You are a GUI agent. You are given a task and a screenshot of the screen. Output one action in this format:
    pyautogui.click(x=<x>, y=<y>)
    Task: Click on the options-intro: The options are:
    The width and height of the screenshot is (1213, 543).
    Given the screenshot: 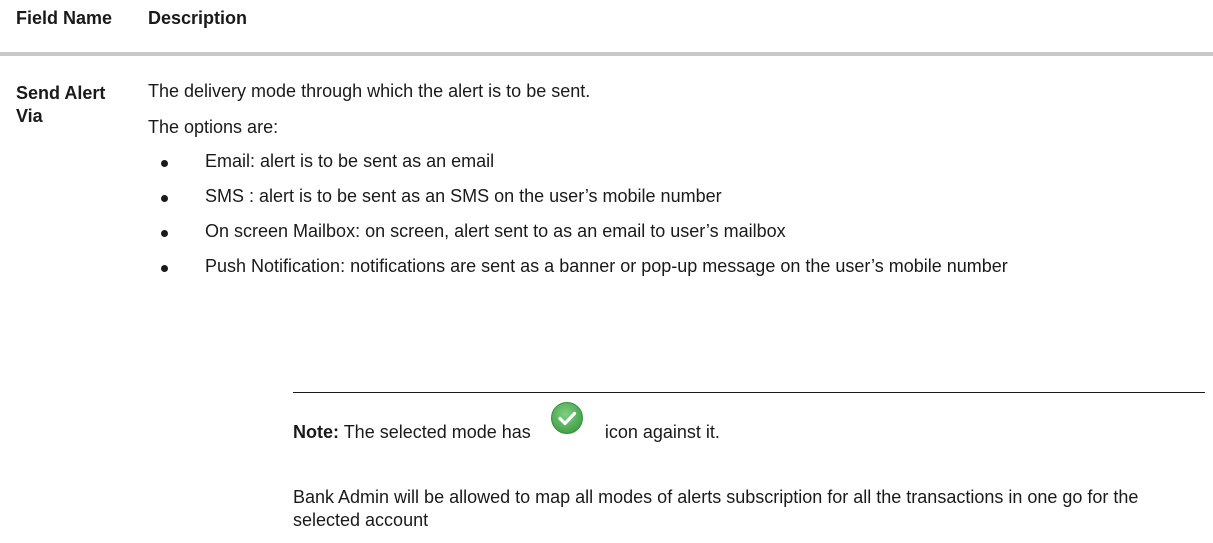 What is the action you would take?
    pyautogui.click(x=213, y=127)
    